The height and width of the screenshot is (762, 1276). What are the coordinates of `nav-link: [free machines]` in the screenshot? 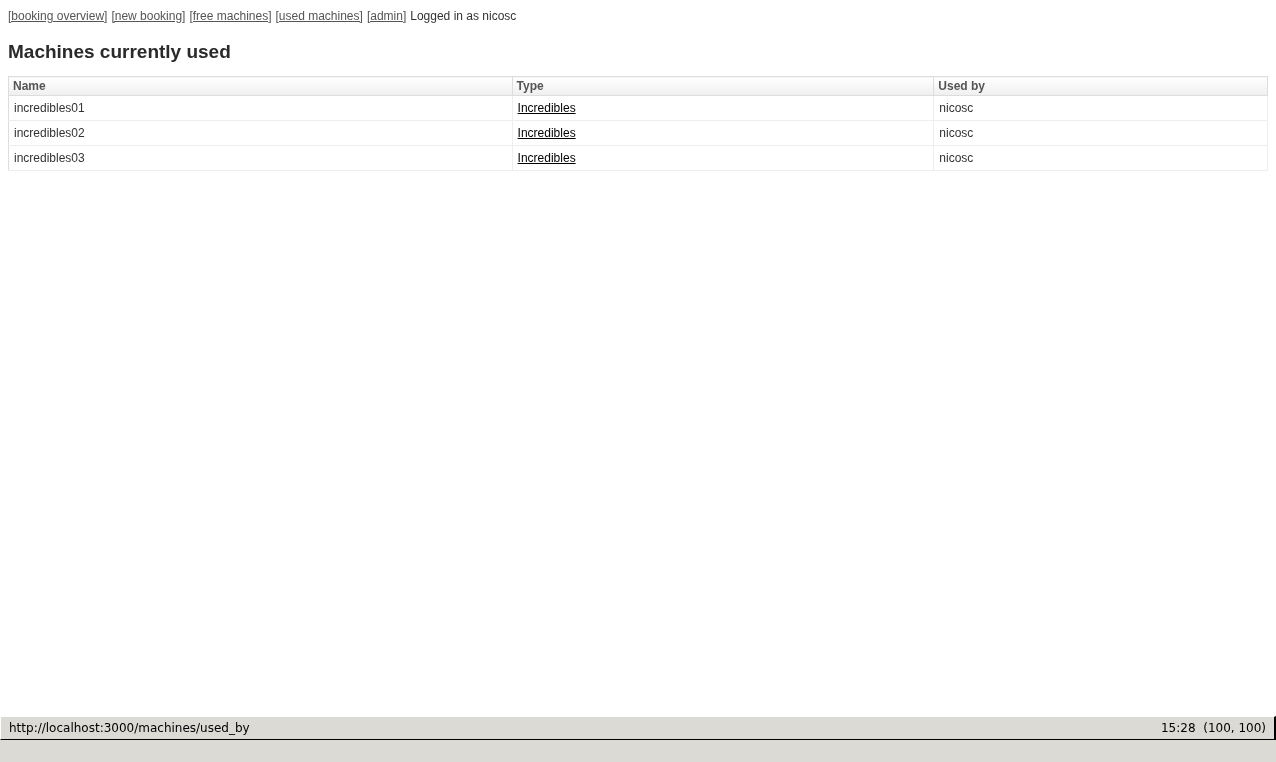 It's located at (230, 16).